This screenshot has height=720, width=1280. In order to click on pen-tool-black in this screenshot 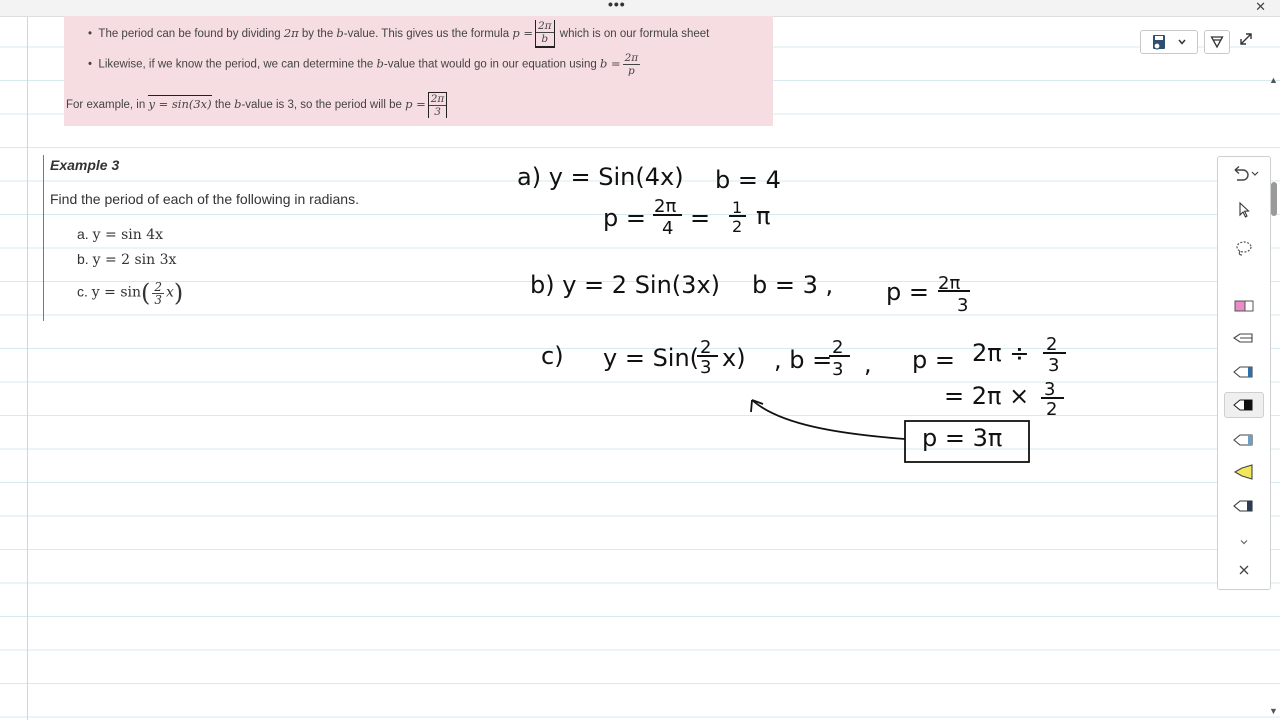, I will do `click(1244, 405)`.